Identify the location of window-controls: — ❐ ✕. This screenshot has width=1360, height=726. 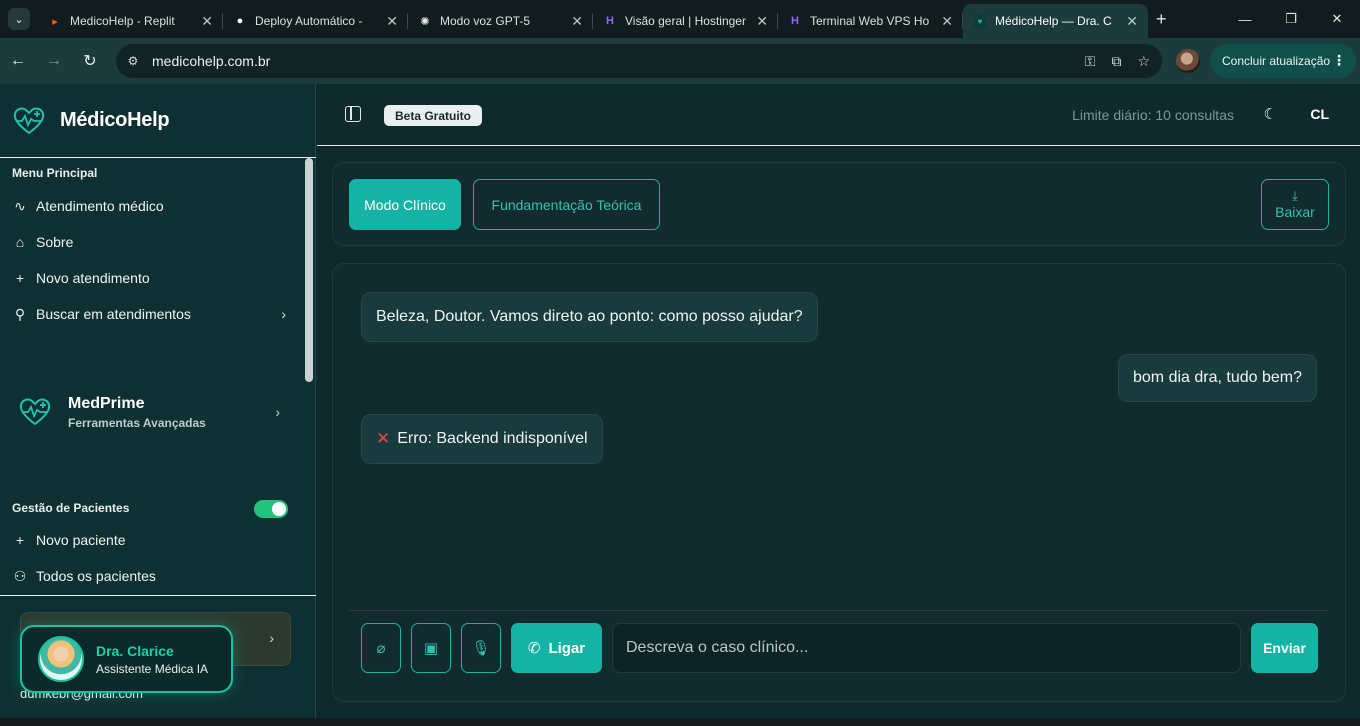
(1291, 19).